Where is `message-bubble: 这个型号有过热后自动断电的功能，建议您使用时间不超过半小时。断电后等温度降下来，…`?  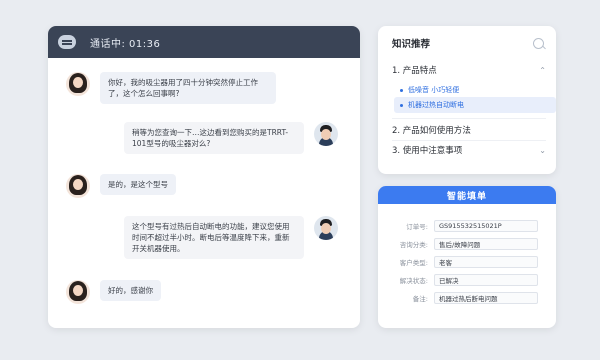 message-bubble: 这个型号有过热后自动断电的功能，建议您使用时间不超过半小时。断电后等温度降下来，… is located at coordinates (214, 237).